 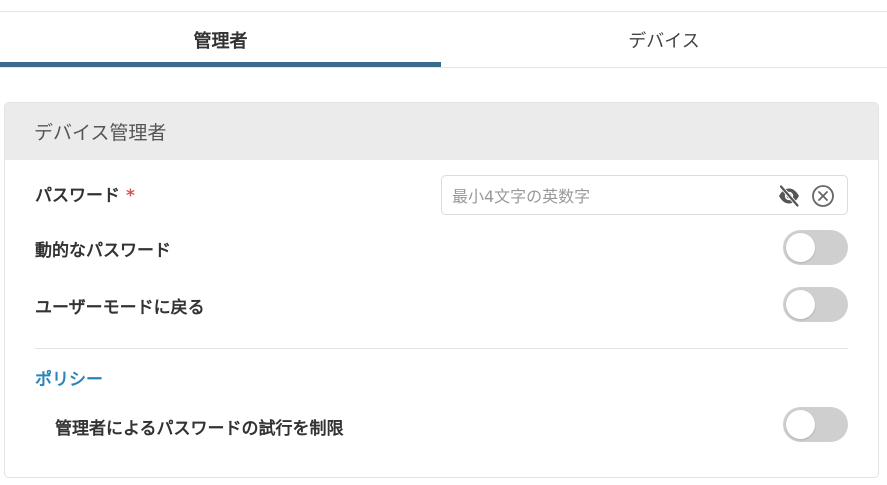 What do you see at coordinates (77, 196) in the screenshot?
I see `password-label-text: パスワード` at bounding box center [77, 196].